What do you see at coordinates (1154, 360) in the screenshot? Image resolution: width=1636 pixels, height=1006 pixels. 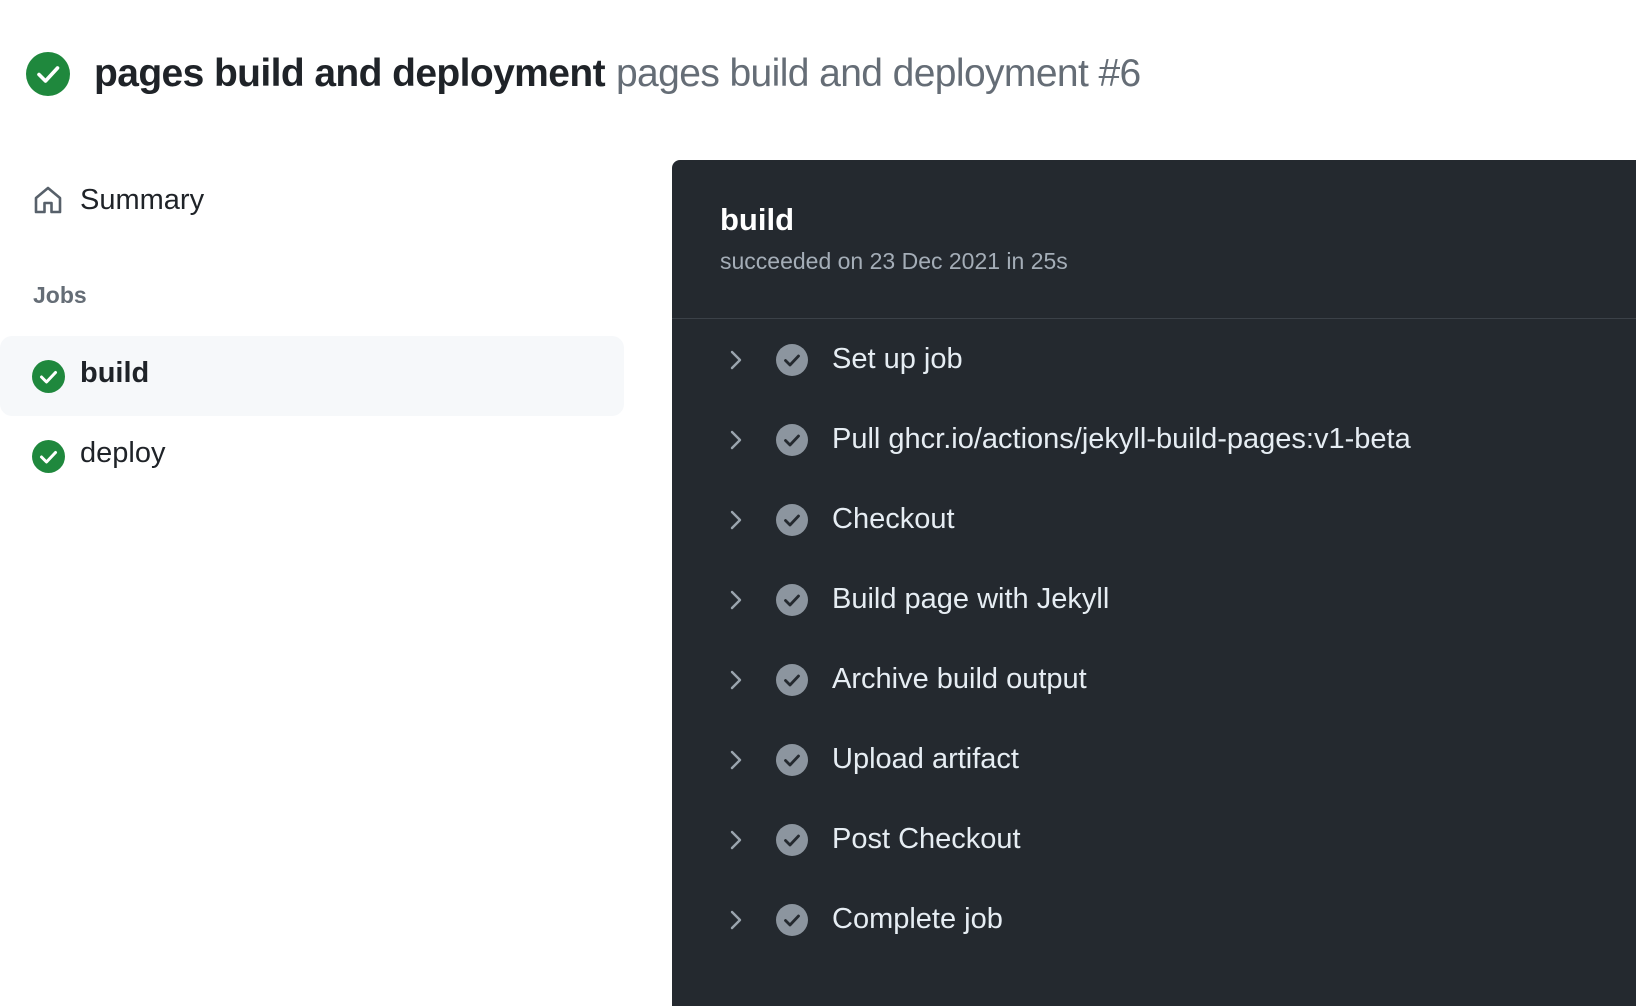 I see `job-step-row: Set up job` at bounding box center [1154, 360].